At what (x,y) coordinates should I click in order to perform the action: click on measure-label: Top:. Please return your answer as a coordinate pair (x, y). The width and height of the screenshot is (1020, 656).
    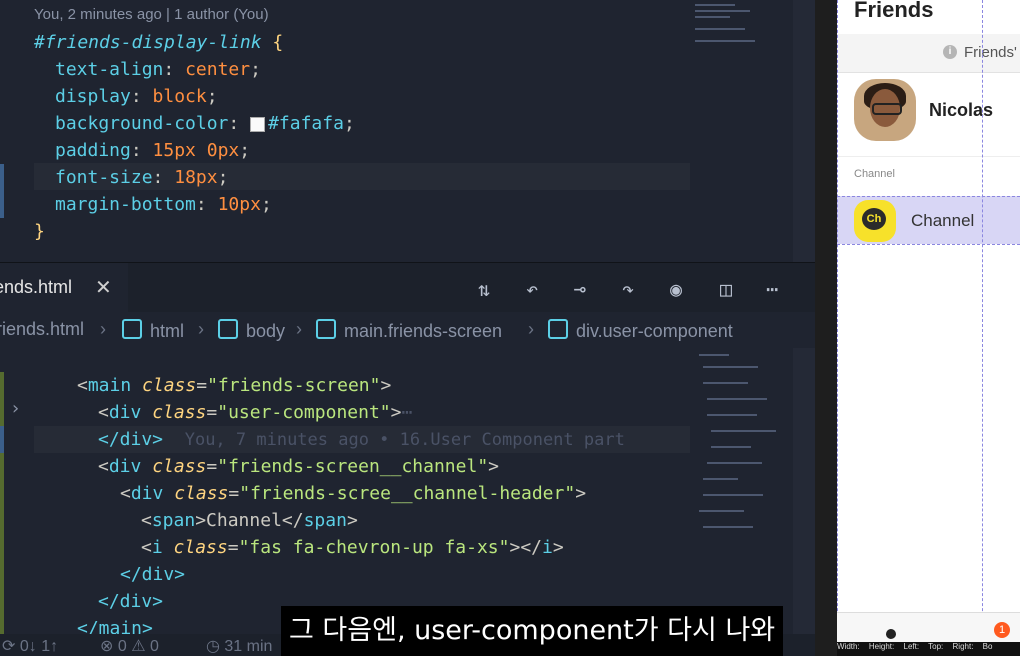
    Looking at the image, I should click on (936, 646).